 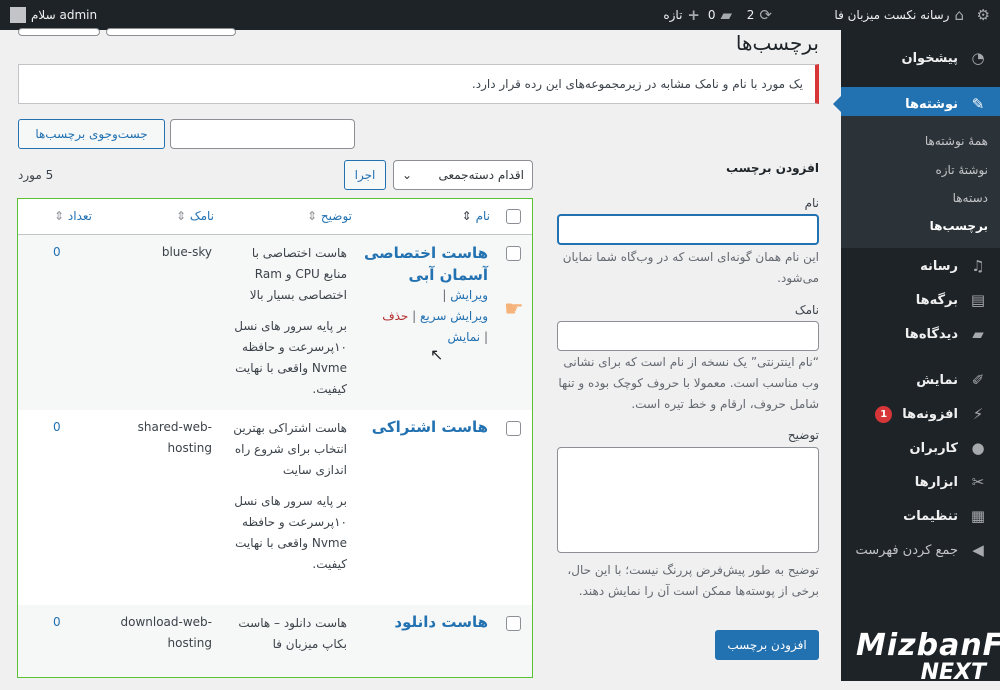 I want to click on screen-options-tab, so click(x=59, y=32).